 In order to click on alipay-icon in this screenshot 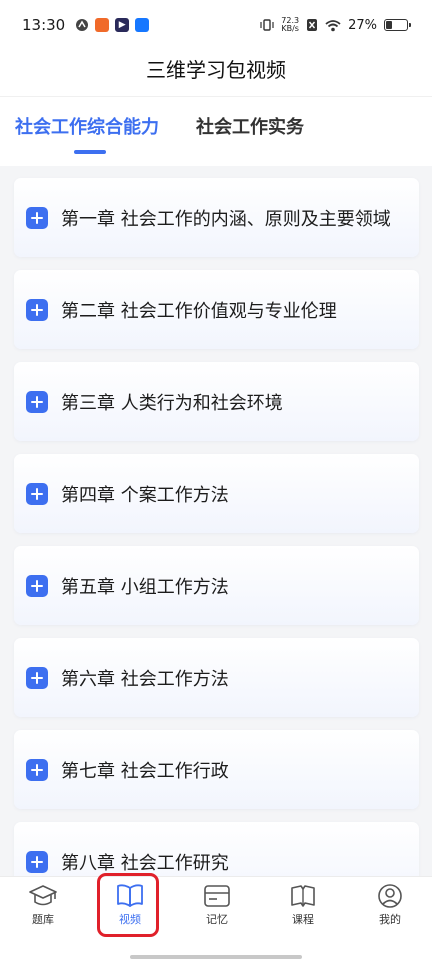, I will do `click(142, 25)`.